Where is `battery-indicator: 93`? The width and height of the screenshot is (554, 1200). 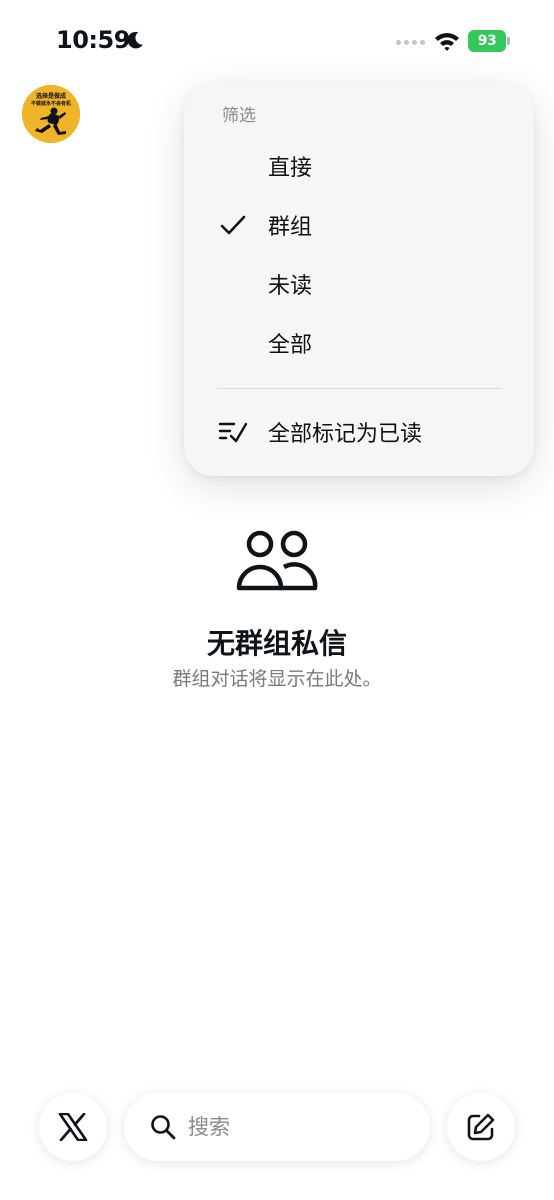
battery-indicator: 93 is located at coordinates (489, 41).